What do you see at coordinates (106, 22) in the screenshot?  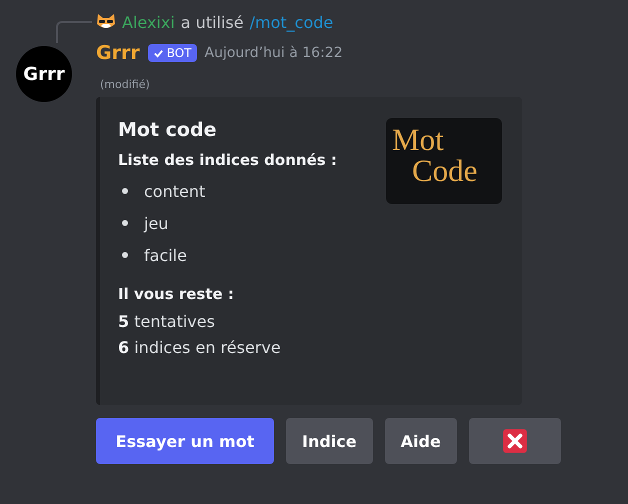 I see `cat-face-icon` at bounding box center [106, 22].